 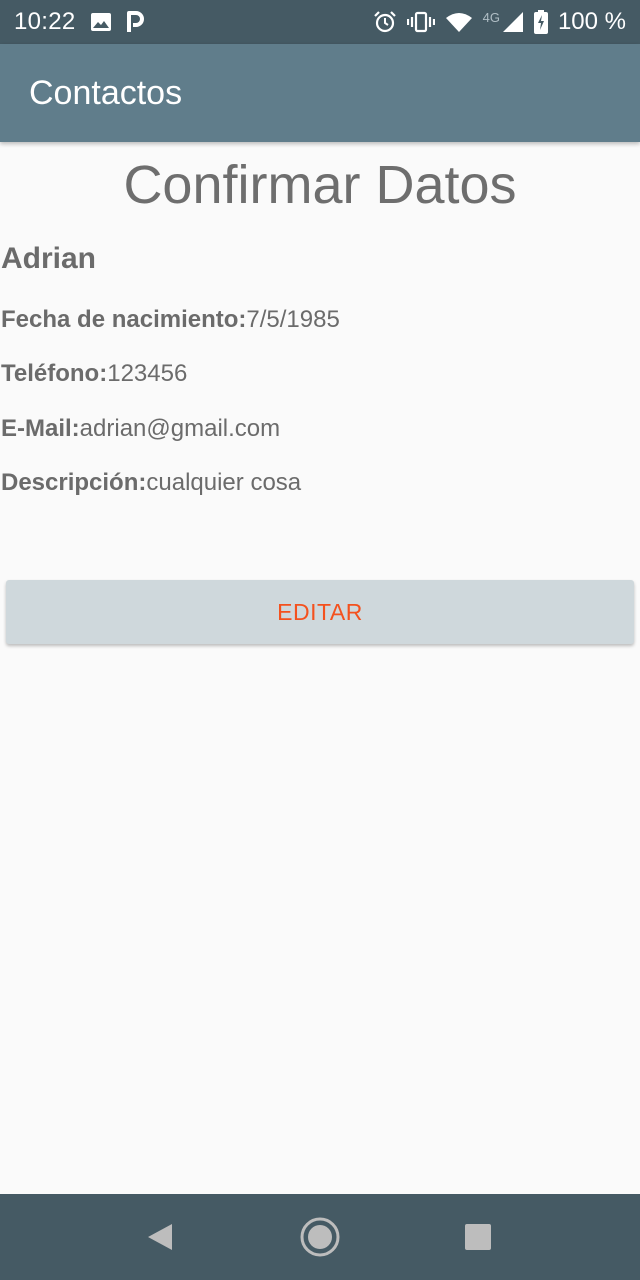 What do you see at coordinates (101, 22) in the screenshot?
I see `image-icon` at bounding box center [101, 22].